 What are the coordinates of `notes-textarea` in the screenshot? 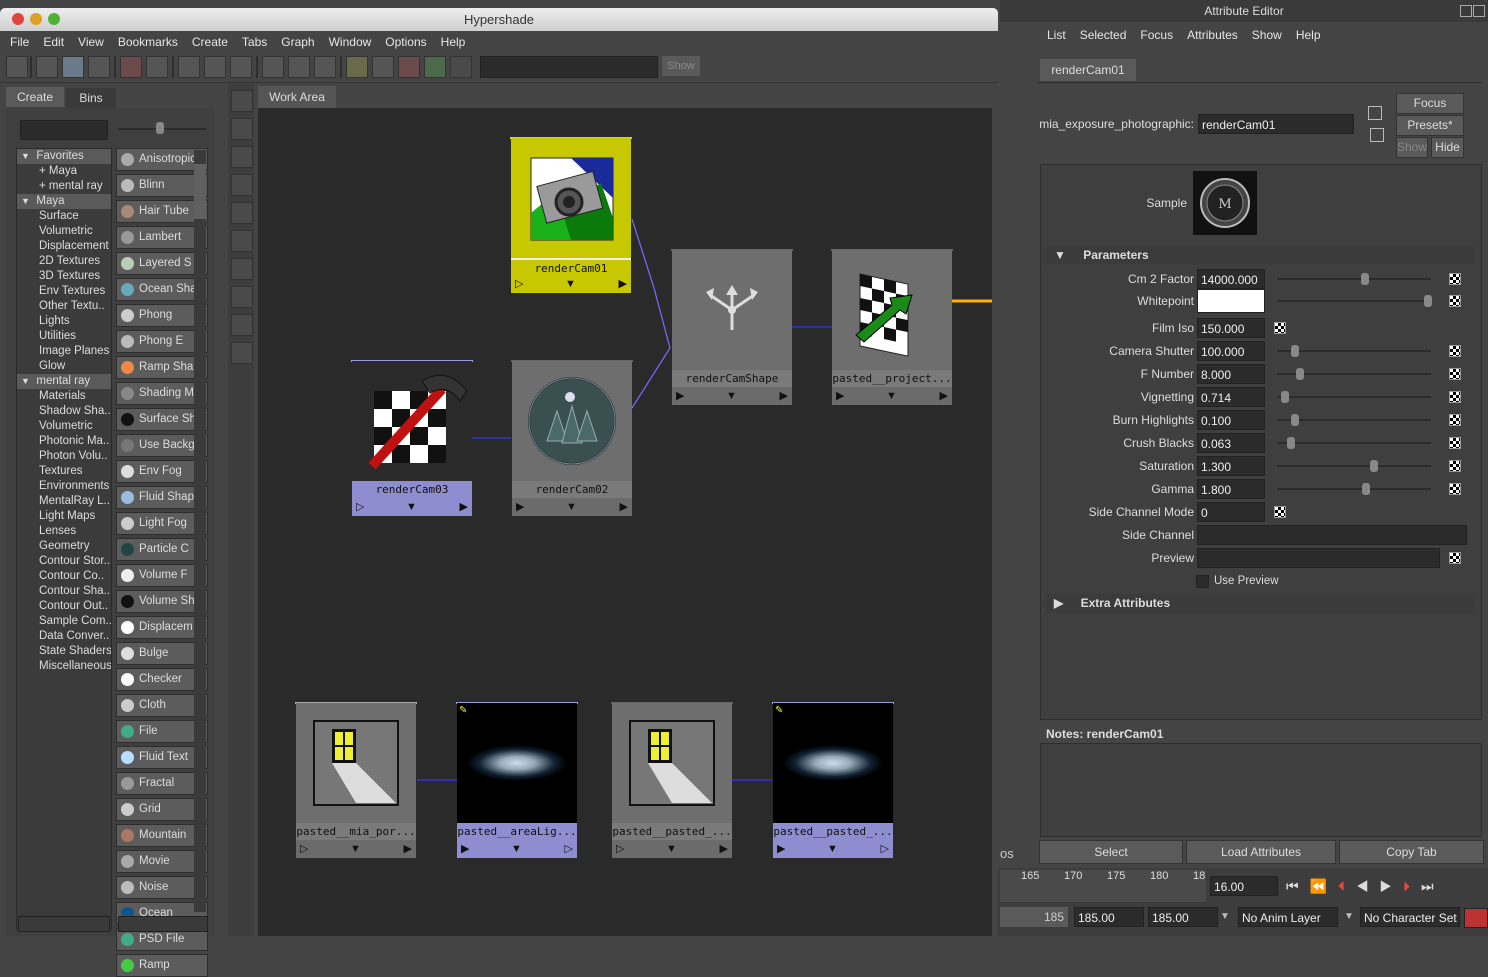 It's located at (1261, 790).